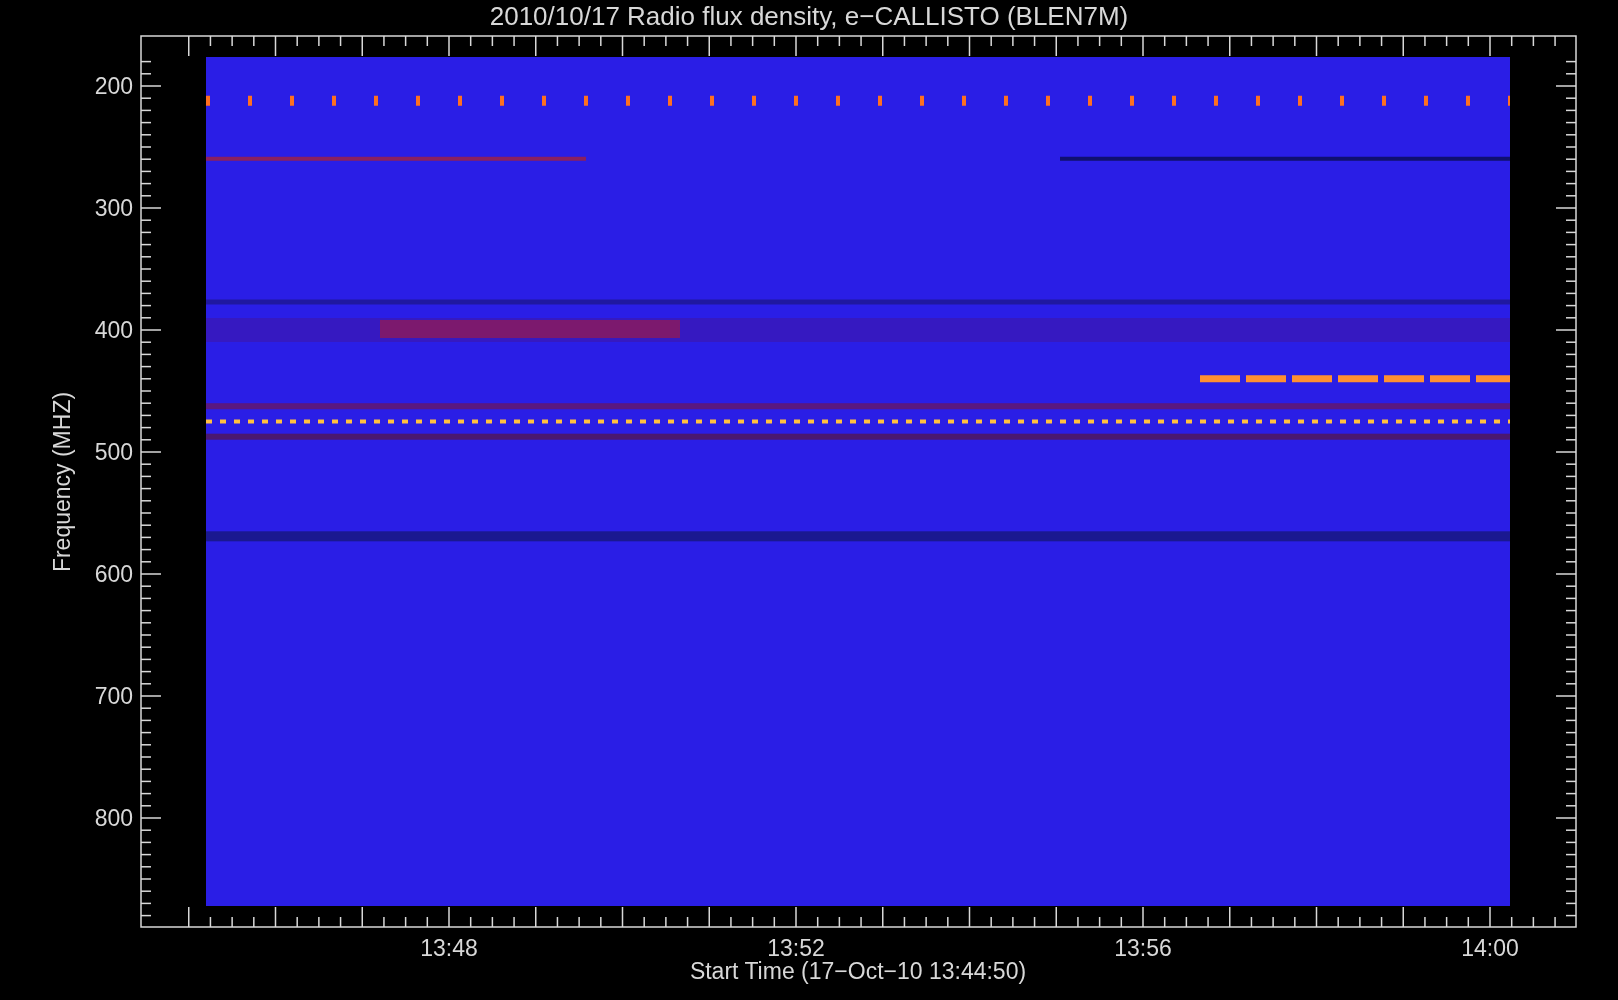 The width and height of the screenshot is (1618, 1000). Describe the element at coordinates (449, 948) in the screenshot. I see `x-tick-label: 13:48` at that location.